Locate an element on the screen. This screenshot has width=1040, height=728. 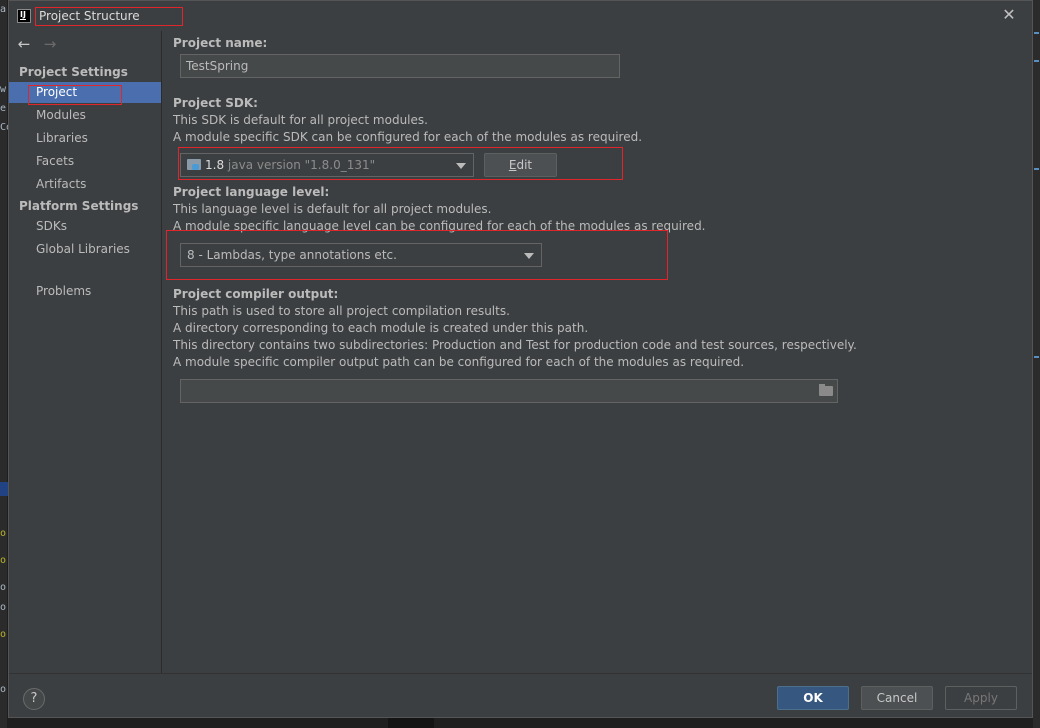
project-name-label: Project name: is located at coordinates (220, 43).